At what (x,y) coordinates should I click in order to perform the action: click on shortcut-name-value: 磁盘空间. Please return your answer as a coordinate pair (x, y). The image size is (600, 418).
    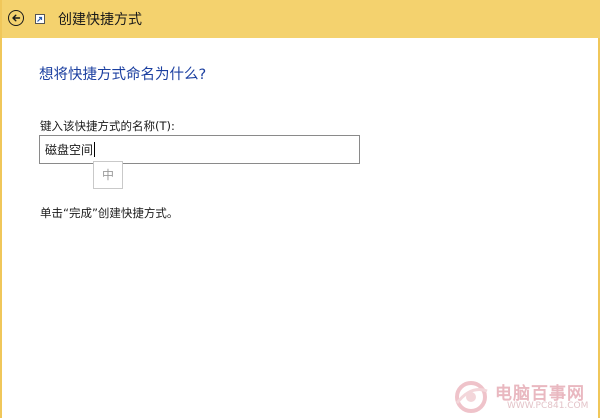
    Looking at the image, I should click on (70, 149).